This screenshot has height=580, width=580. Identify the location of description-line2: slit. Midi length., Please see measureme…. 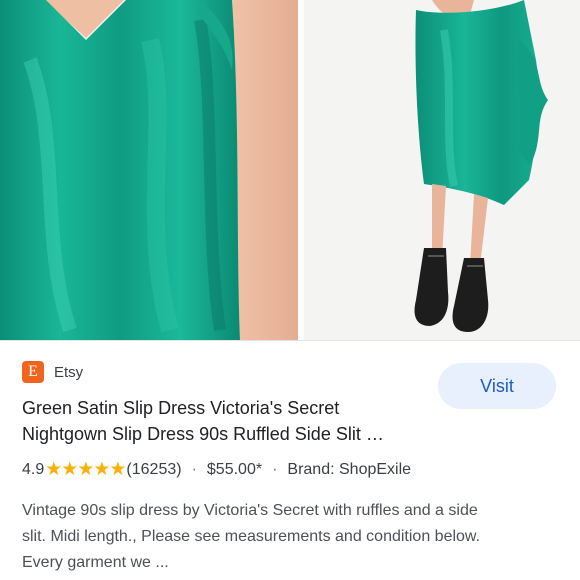
(251, 536).